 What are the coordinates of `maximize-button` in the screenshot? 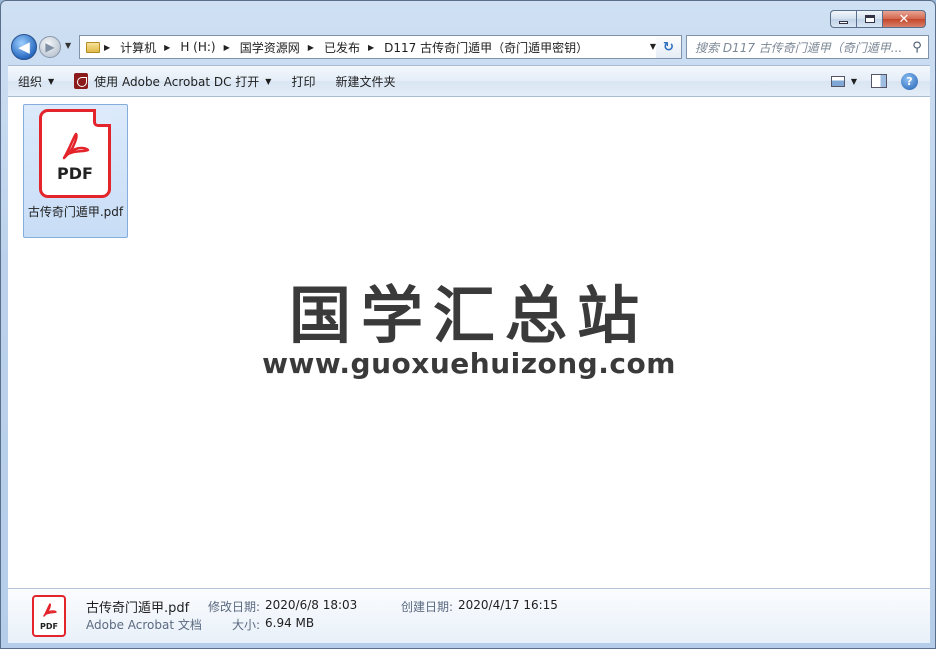 It's located at (869, 19).